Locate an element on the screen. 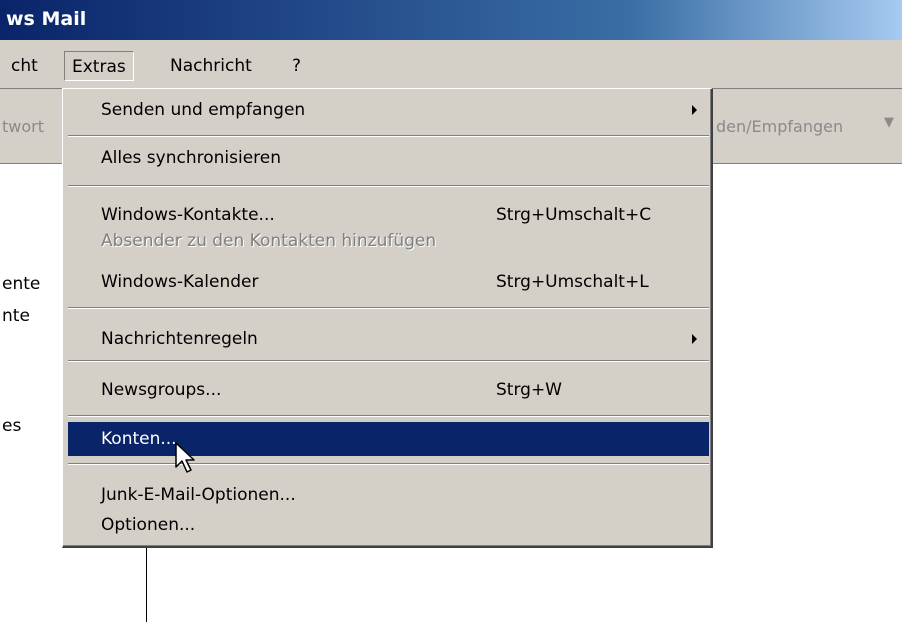 Image resolution: width=902 pixels, height=622 pixels. folder-item: es is located at coordinates (11, 426).